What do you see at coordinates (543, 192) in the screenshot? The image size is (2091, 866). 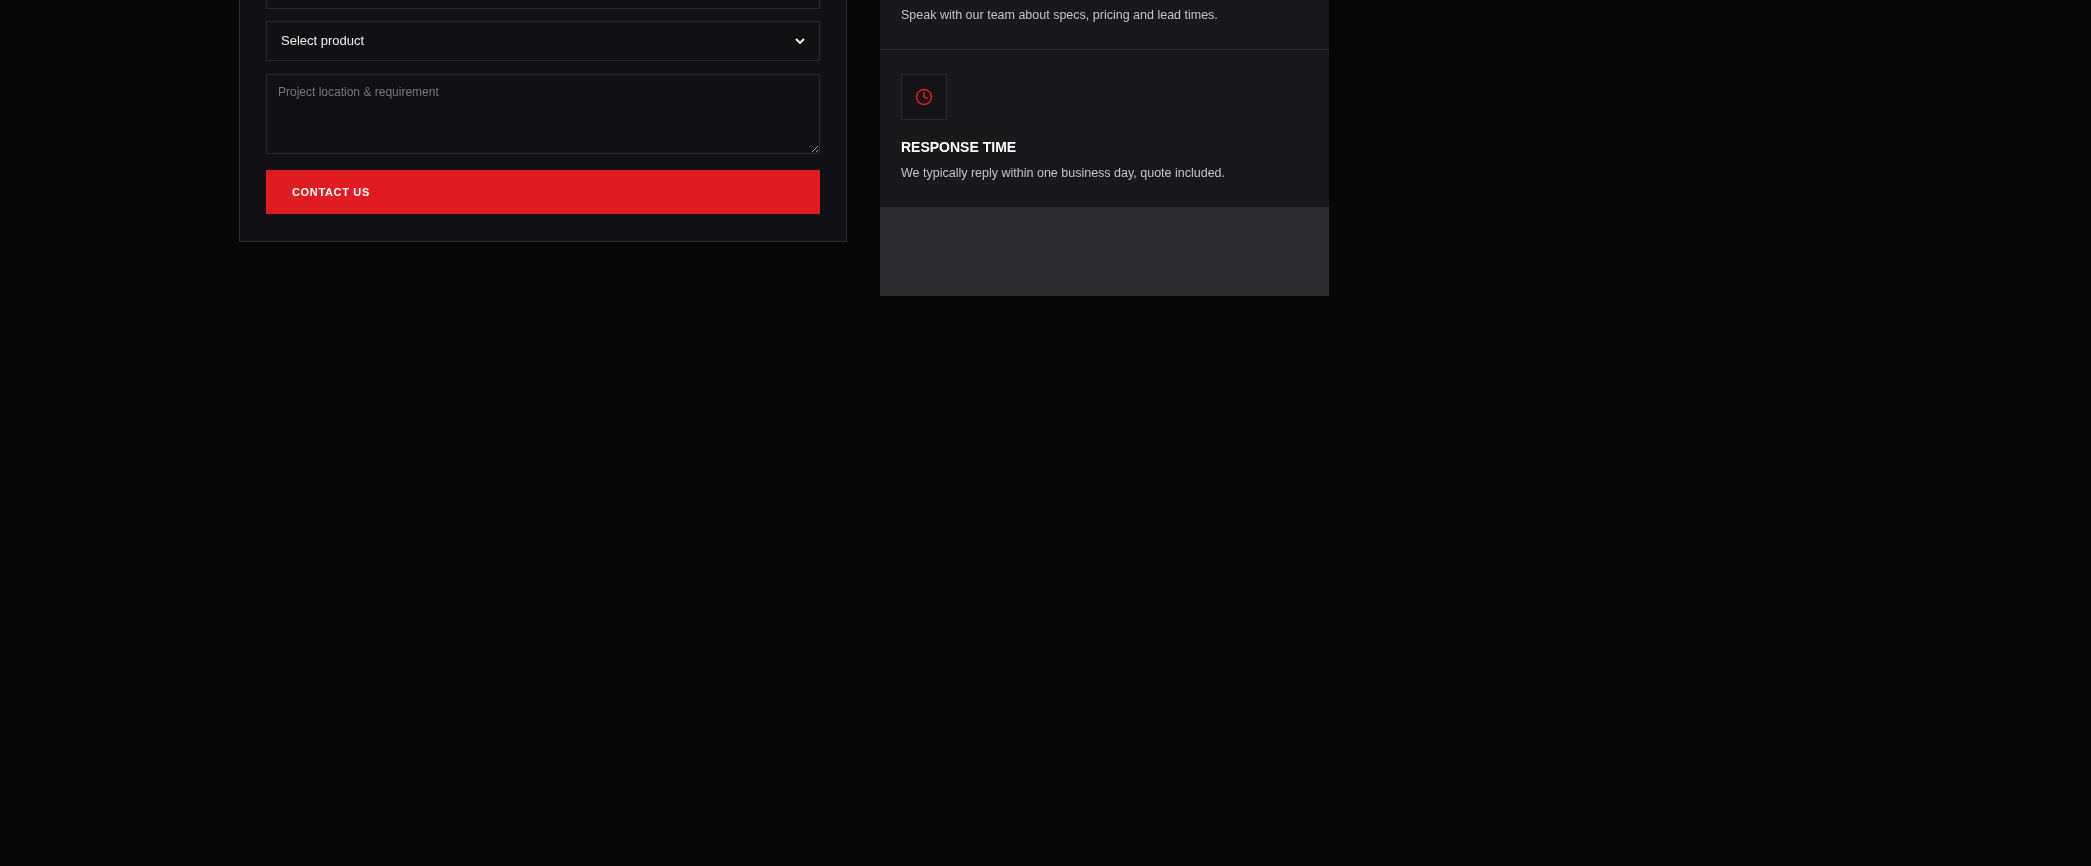 I see `contact-button: CONTACT US` at bounding box center [543, 192].